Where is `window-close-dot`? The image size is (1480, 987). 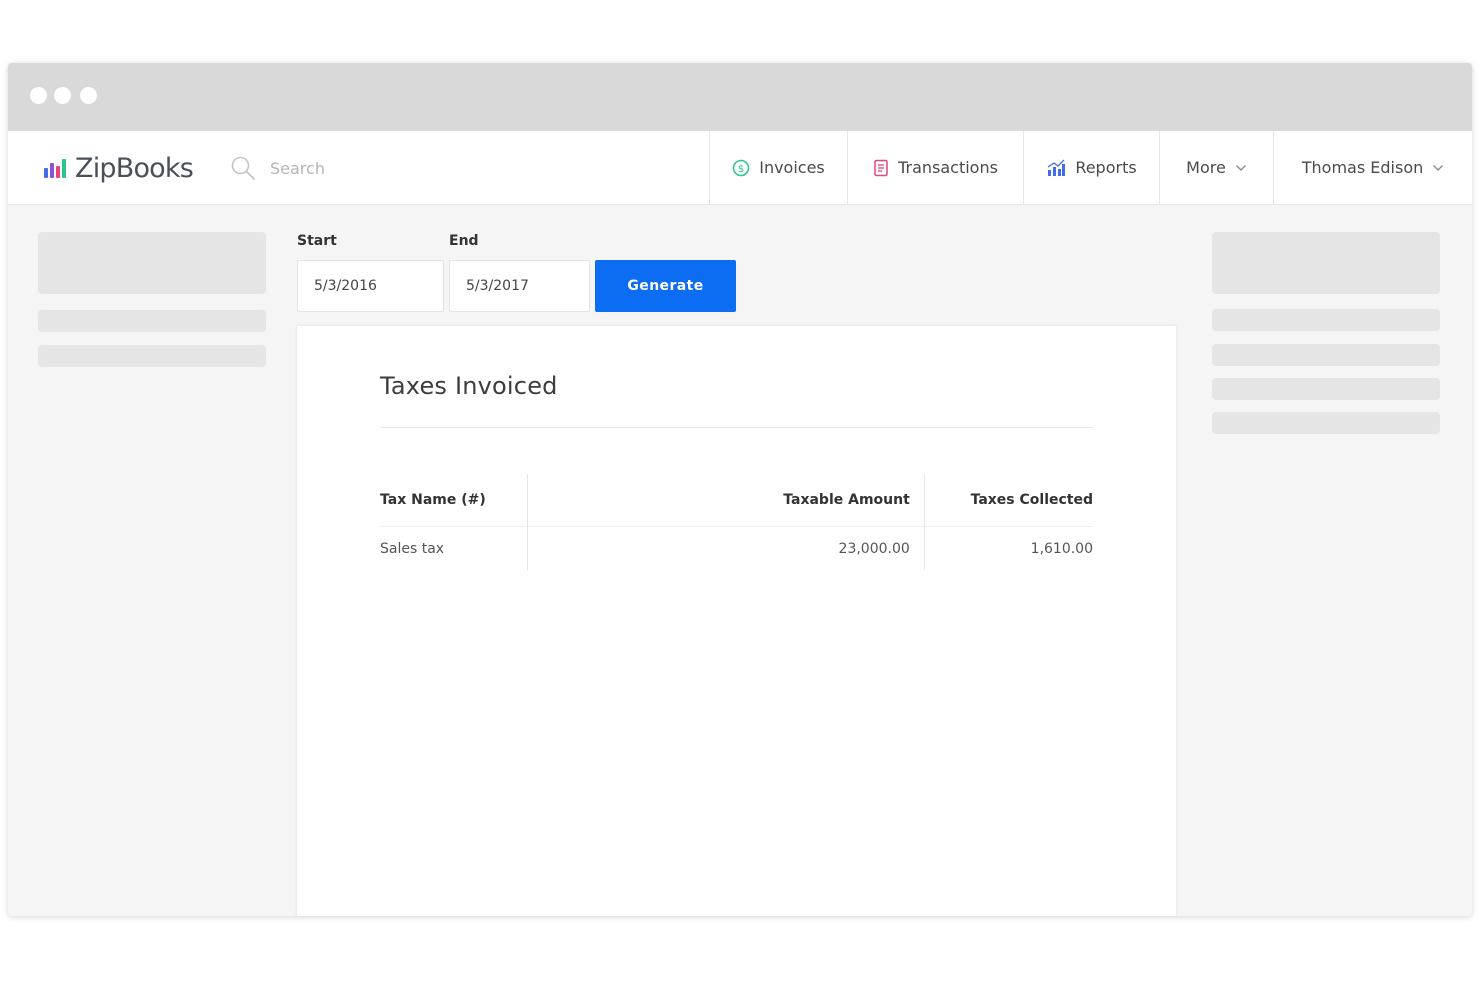
window-close-dot is located at coordinates (38, 95).